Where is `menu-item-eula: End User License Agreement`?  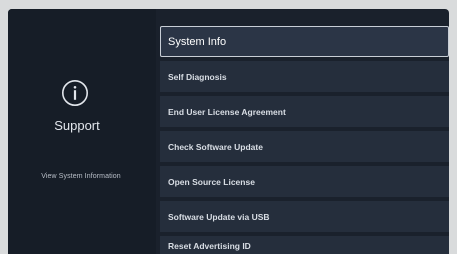
menu-item-eula: End User License Agreement is located at coordinates (304, 111).